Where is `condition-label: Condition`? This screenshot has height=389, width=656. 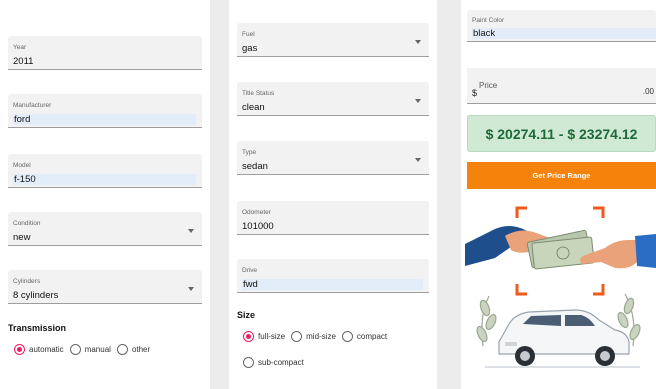
condition-label: Condition is located at coordinates (27, 223).